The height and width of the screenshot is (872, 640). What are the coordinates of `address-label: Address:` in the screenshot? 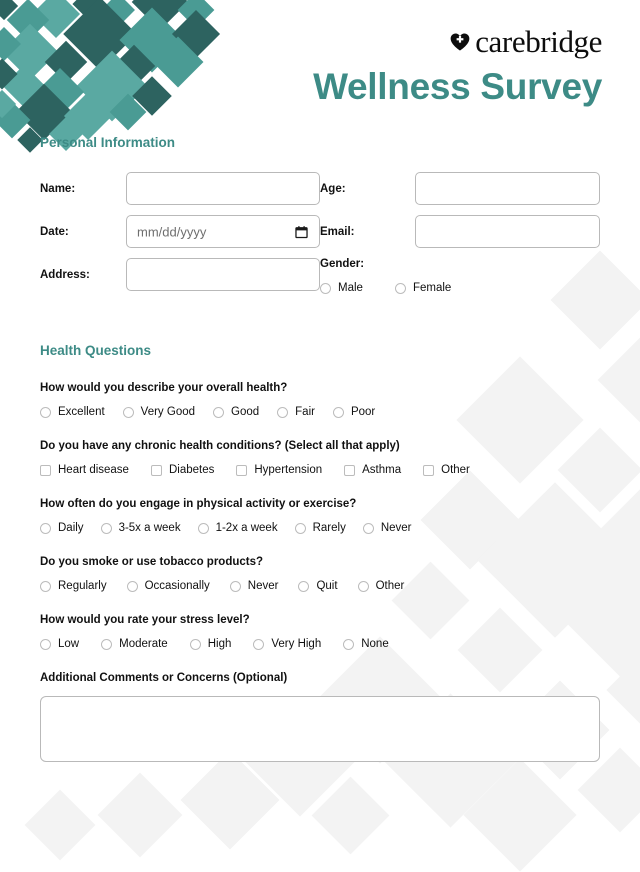 It's located at (65, 274).